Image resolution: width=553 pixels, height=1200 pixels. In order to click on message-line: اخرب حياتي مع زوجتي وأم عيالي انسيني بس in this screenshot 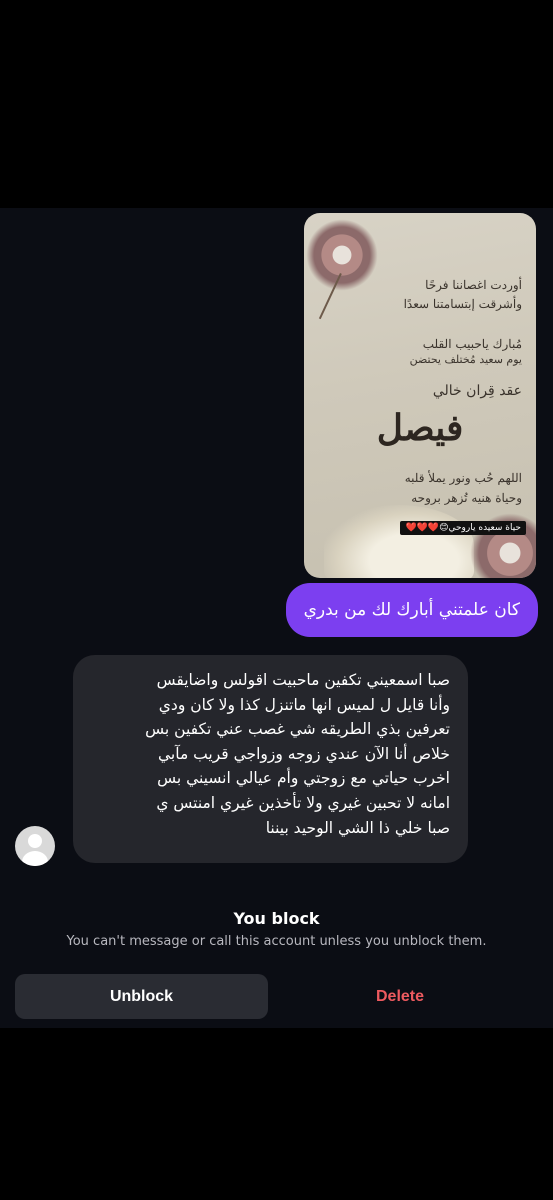, I will do `click(303, 778)`.